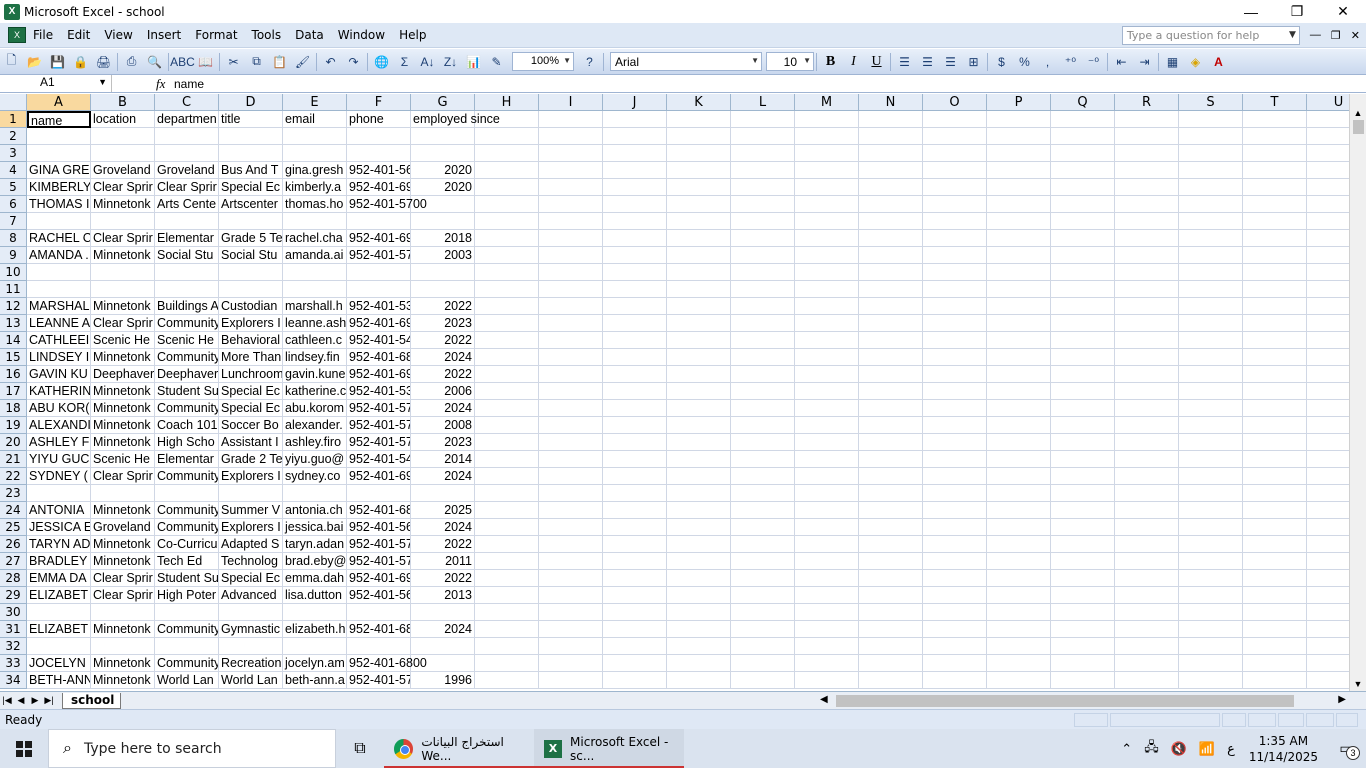 Image resolution: width=1366 pixels, height=768 pixels. I want to click on cell-i5, so click(571, 187).